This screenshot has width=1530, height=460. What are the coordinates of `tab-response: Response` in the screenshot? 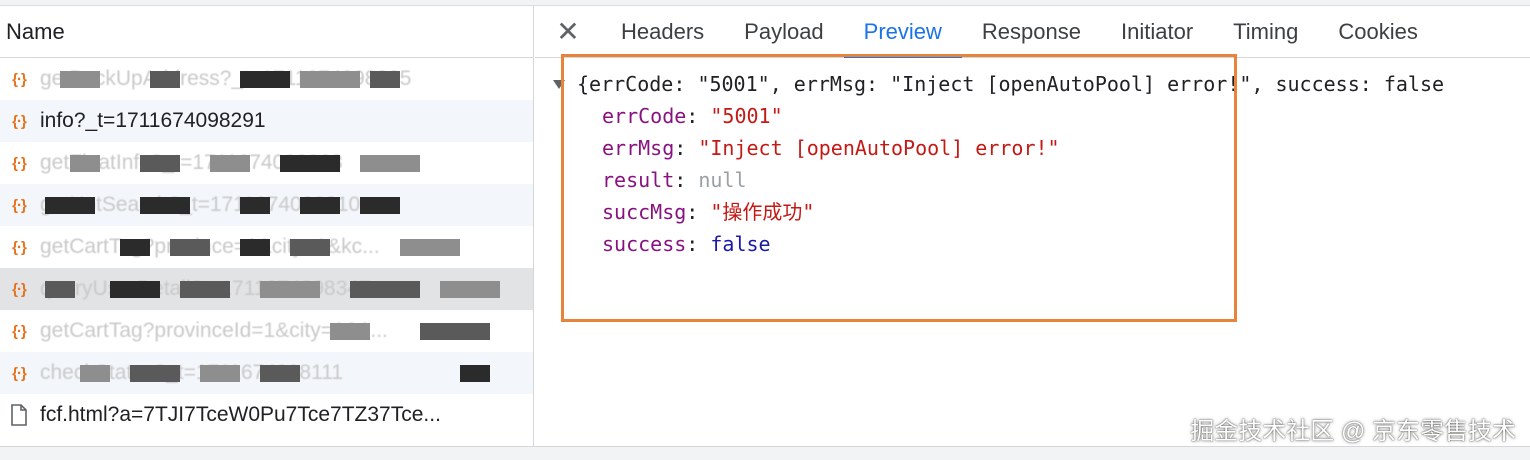 It's located at (1031, 31).